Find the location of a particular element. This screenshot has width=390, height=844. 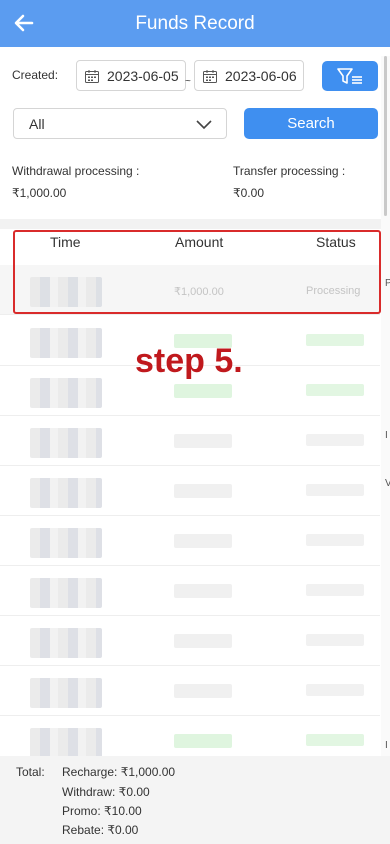

clipped-text: V is located at coordinates (387, 483).